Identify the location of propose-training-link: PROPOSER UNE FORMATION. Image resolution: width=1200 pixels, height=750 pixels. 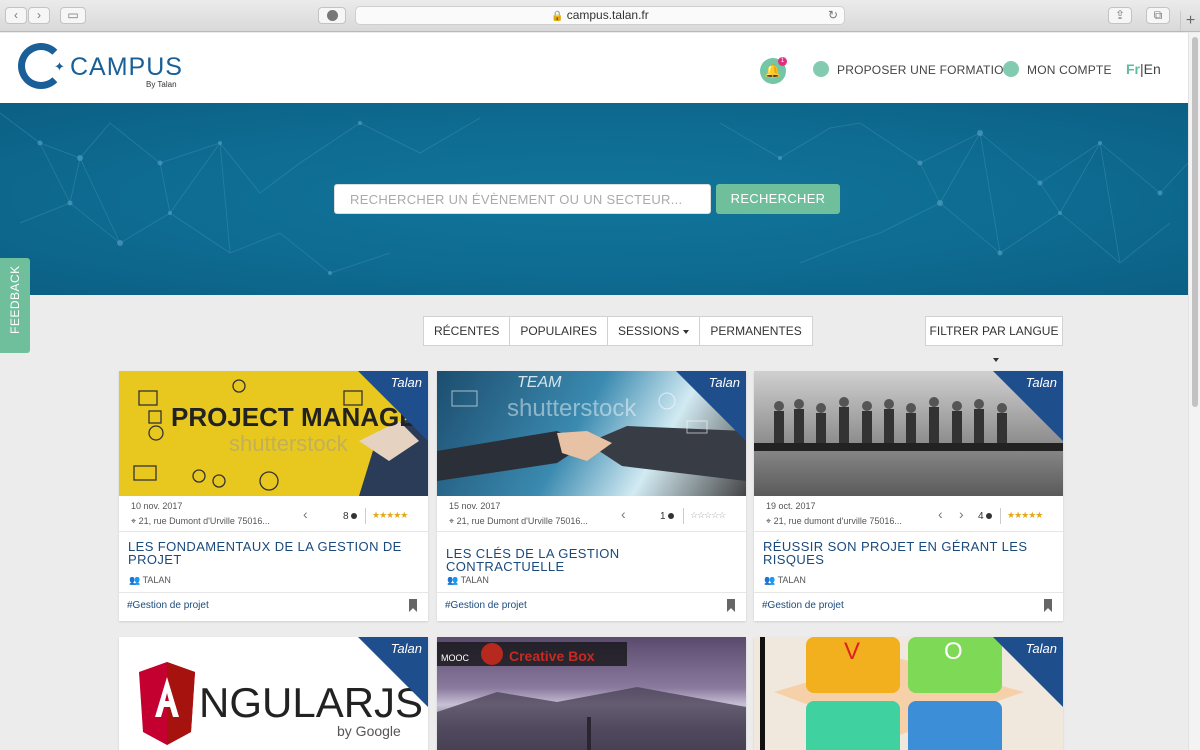
(925, 70).